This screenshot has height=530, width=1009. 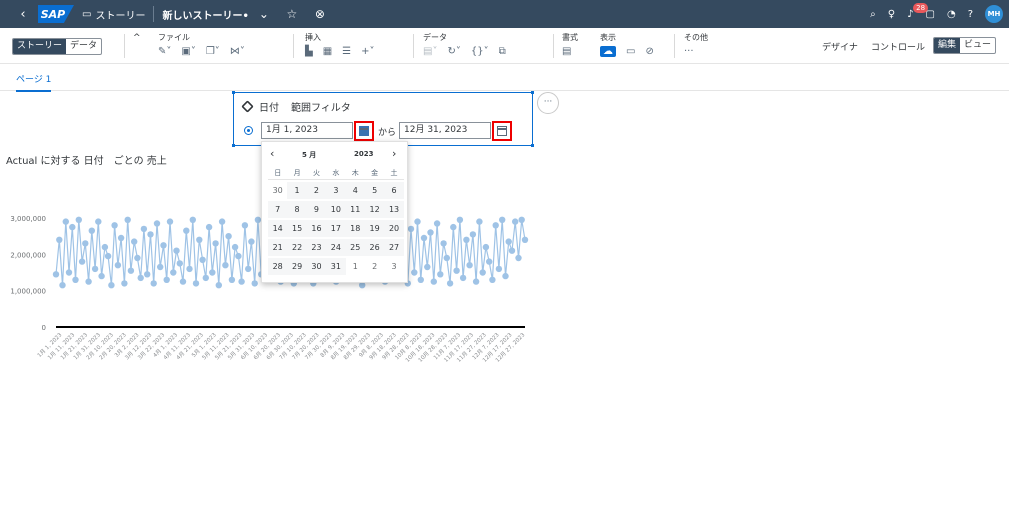 What do you see at coordinates (394, 247) in the screenshot?
I see `calendar-day: 27` at bounding box center [394, 247].